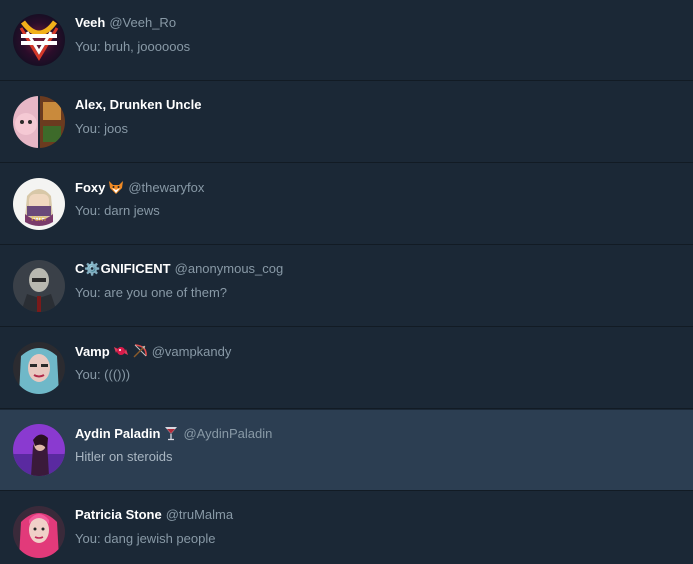 This screenshot has width=693, height=564. Describe the element at coordinates (102, 128) in the screenshot. I see `message-preview: You: joos` at that location.